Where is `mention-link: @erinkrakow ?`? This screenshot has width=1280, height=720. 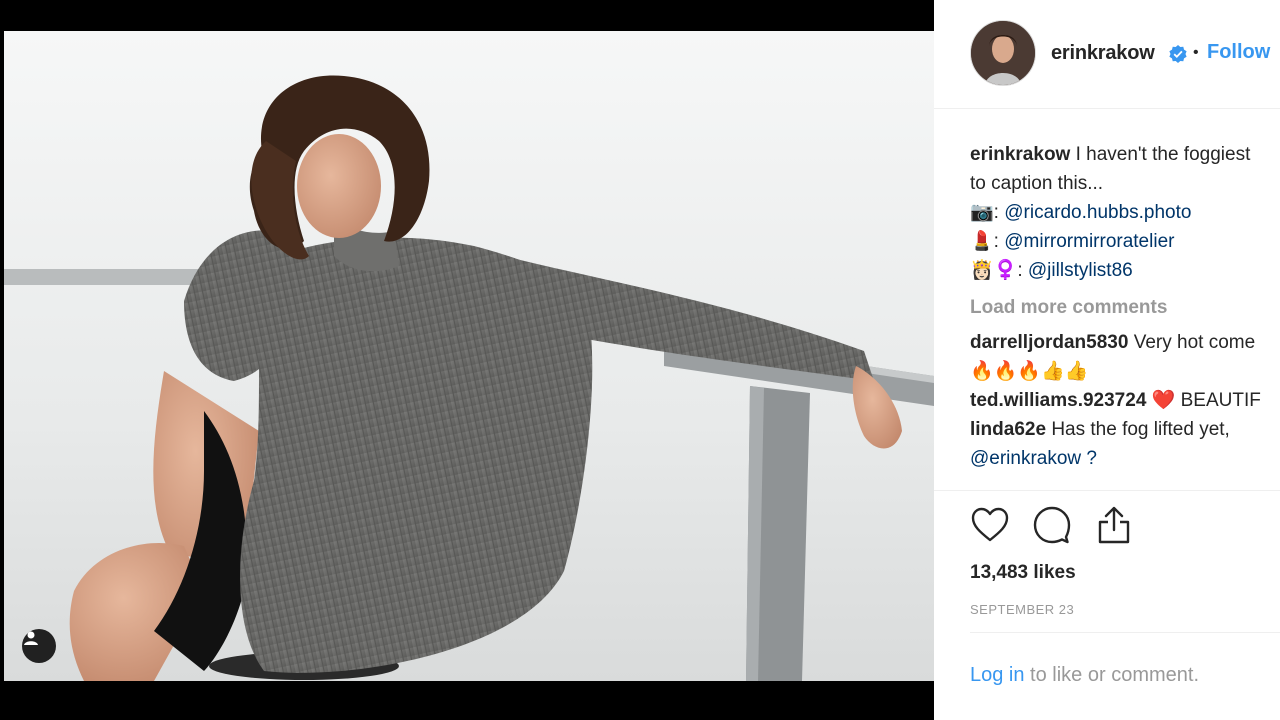
mention-link: @erinkrakow ? is located at coordinates (1125, 458).